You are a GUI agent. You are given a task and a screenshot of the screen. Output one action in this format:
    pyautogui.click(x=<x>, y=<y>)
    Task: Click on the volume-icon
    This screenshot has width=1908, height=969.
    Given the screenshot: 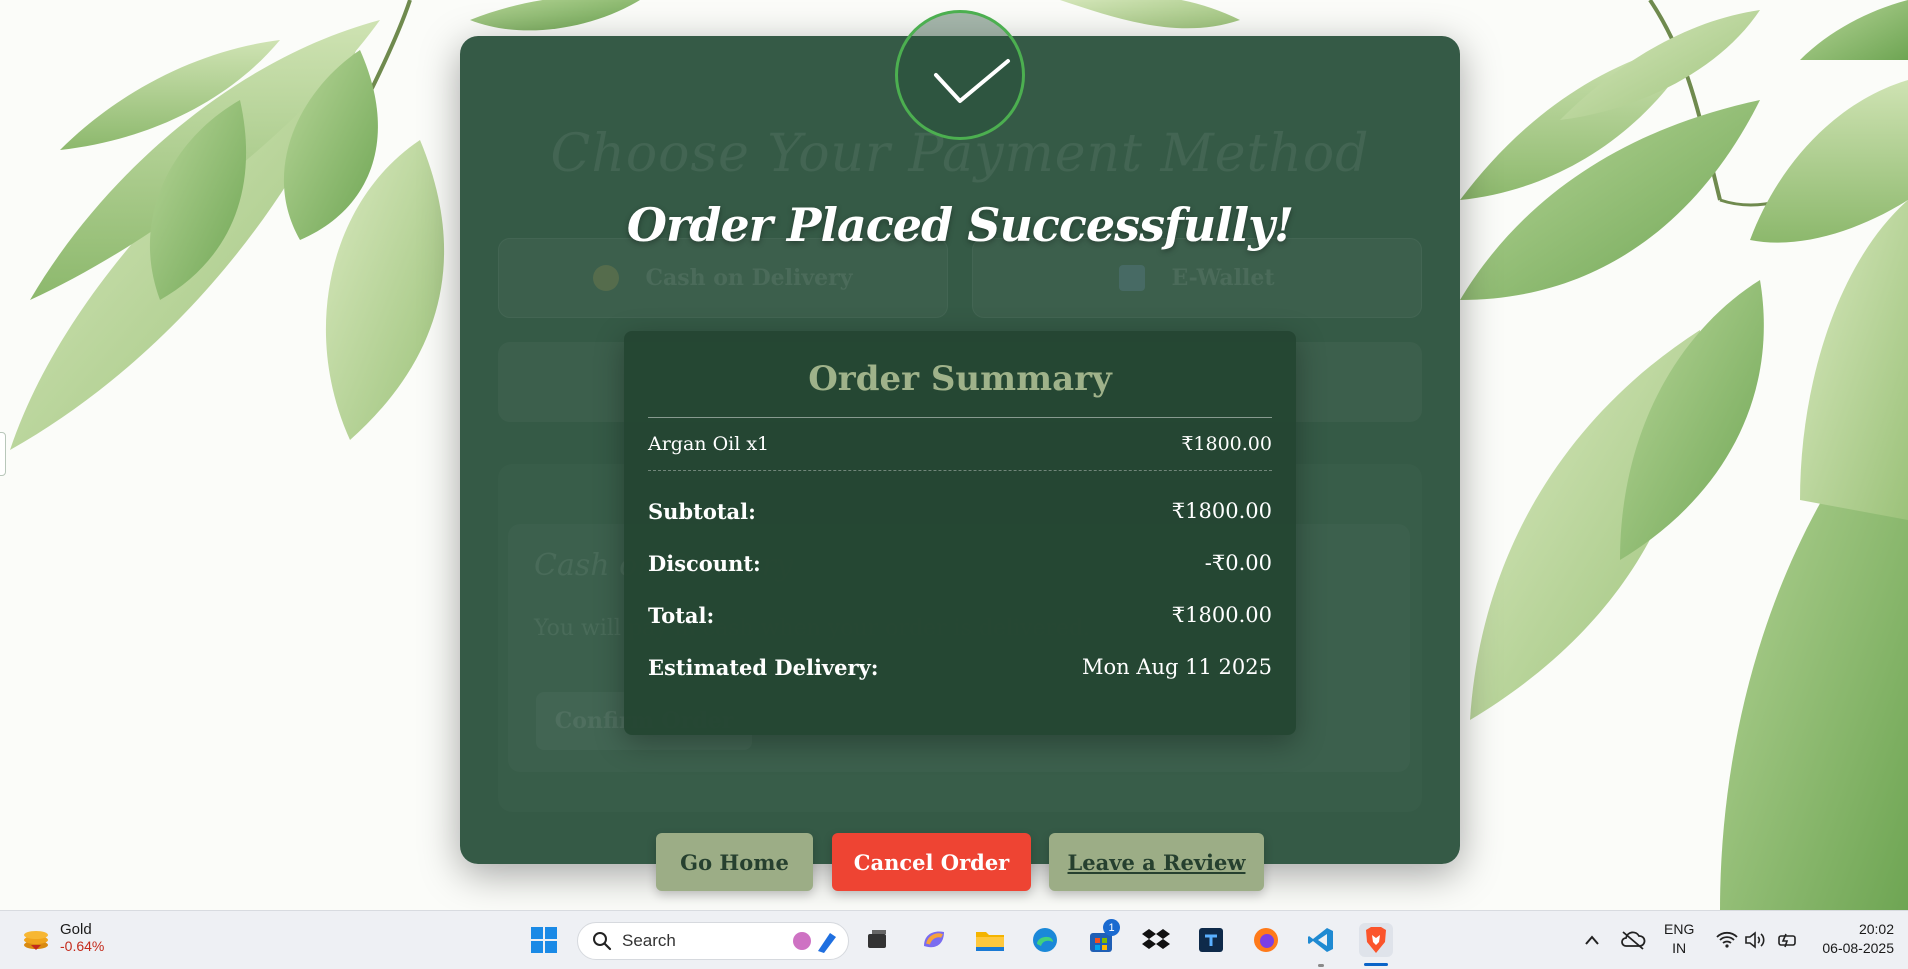 What is the action you would take?
    pyautogui.click(x=1755, y=940)
    